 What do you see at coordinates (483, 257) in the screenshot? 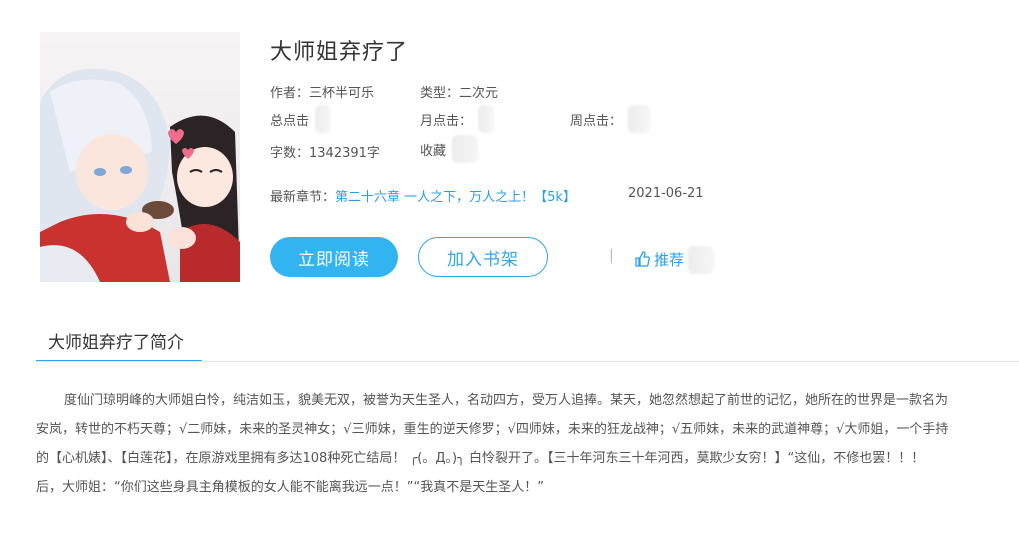
I see `add-to-shelf-button: 加入书架` at bounding box center [483, 257].